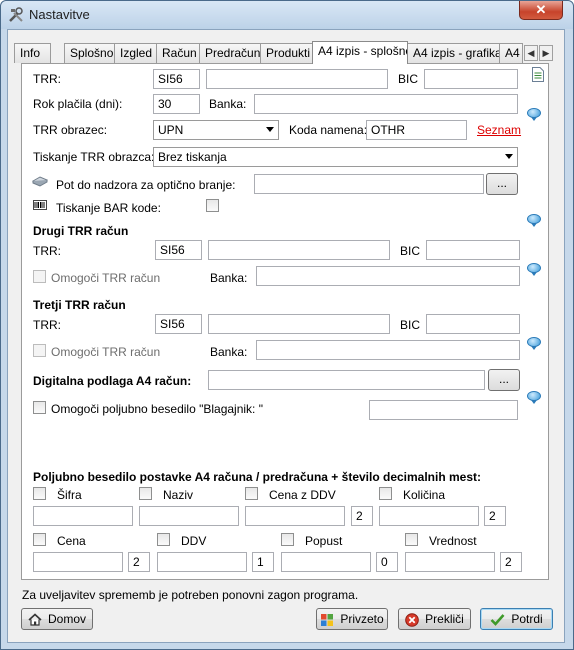 The image size is (574, 650). I want to click on second-bank-field, so click(388, 276).